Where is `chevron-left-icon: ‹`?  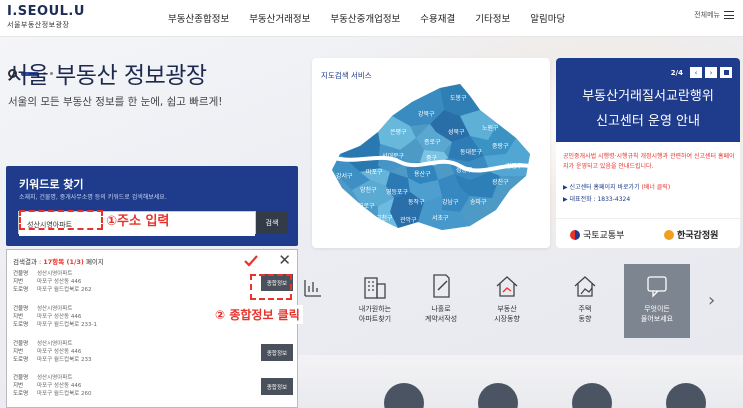 chevron-left-icon: ‹ is located at coordinates (696, 72).